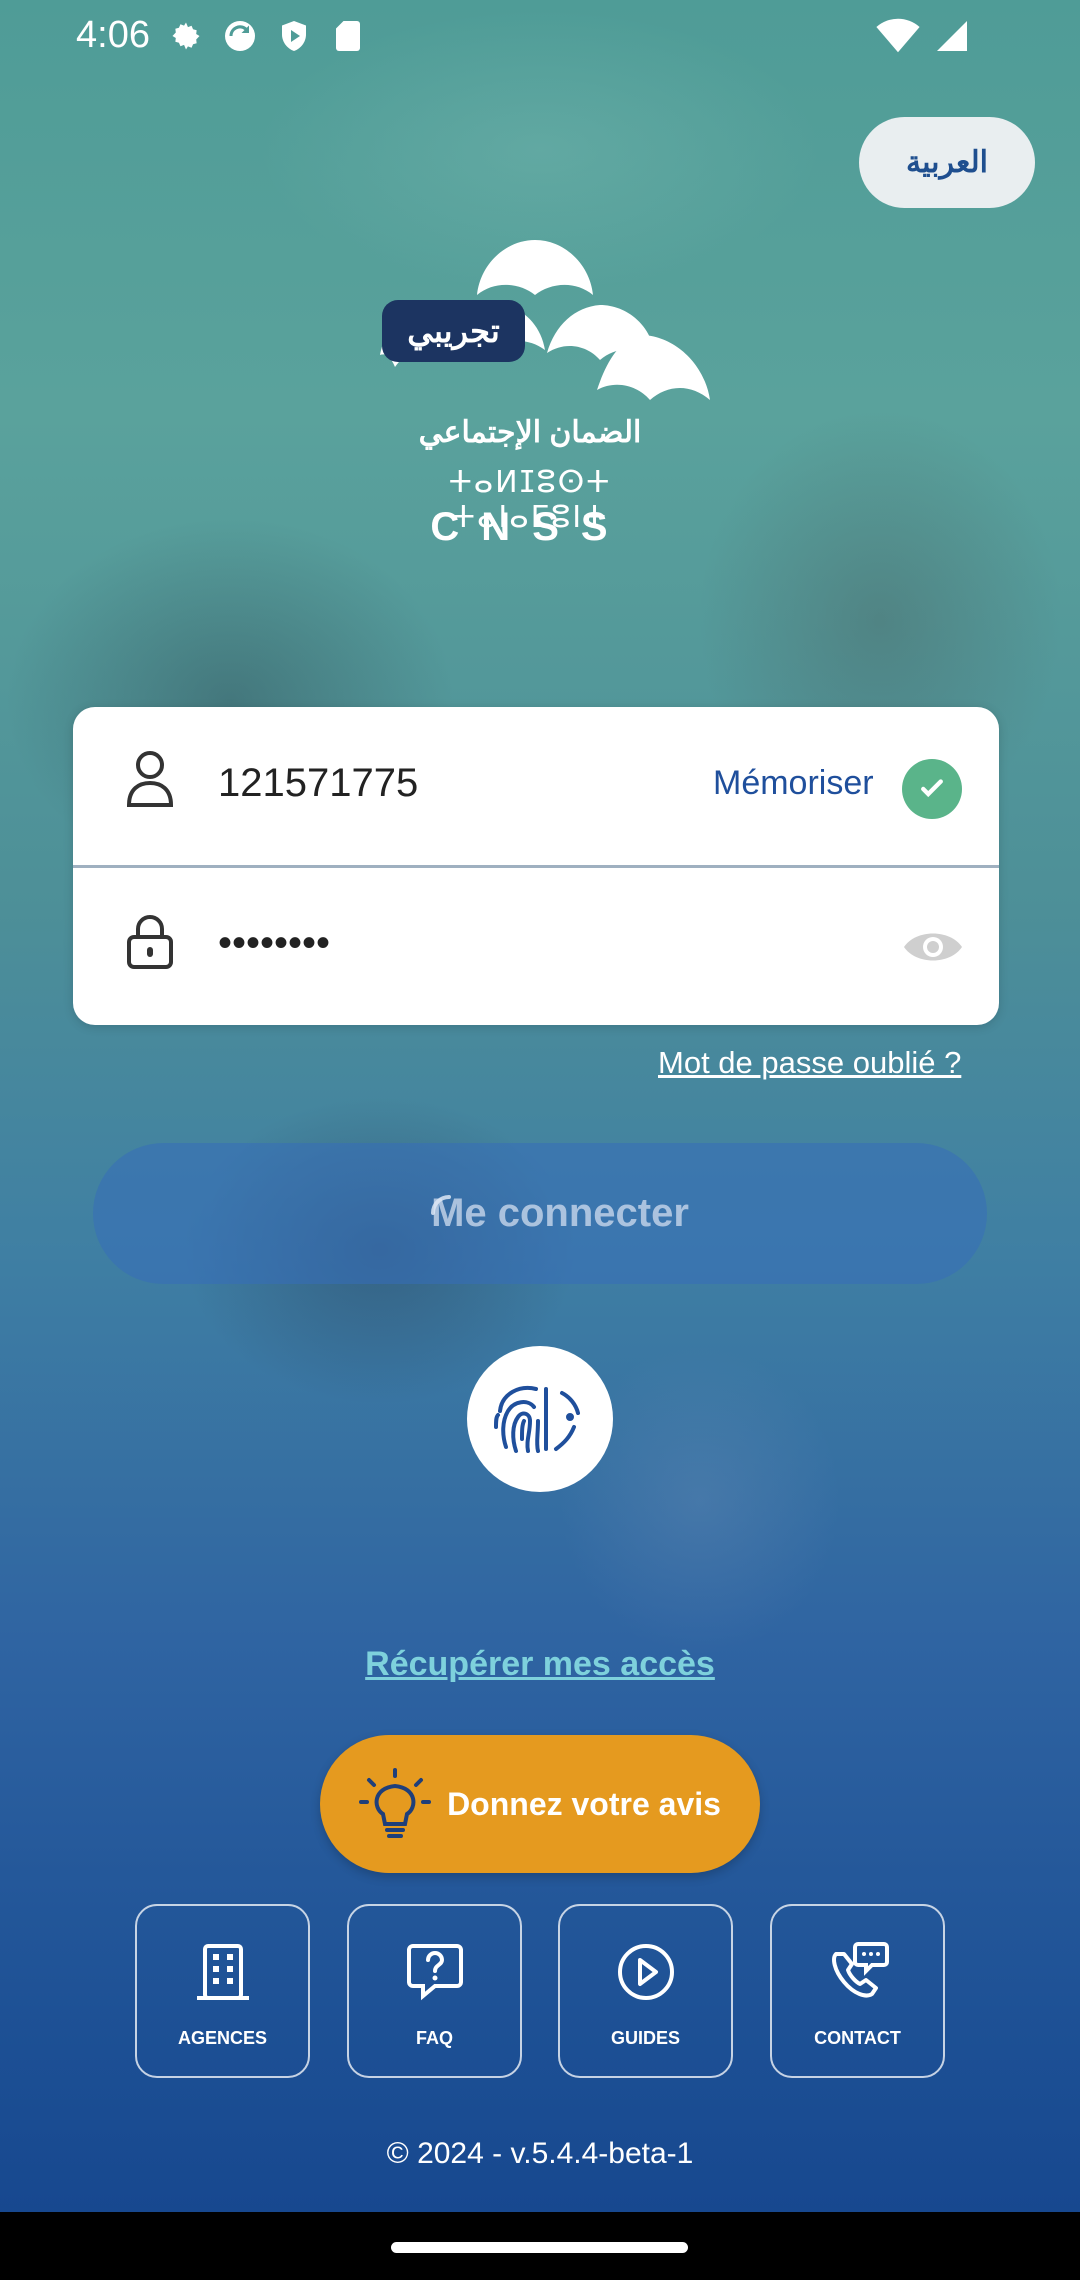 The image size is (1080, 2280). What do you see at coordinates (860, 1970) in the screenshot?
I see `phone-chat-icon` at bounding box center [860, 1970].